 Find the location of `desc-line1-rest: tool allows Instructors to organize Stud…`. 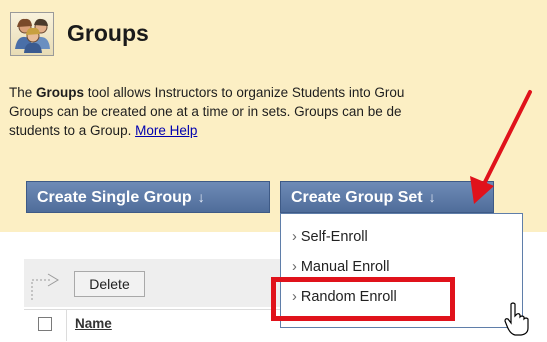

desc-line1-rest: tool allows Instructors to organize Stud… is located at coordinates (244, 92).